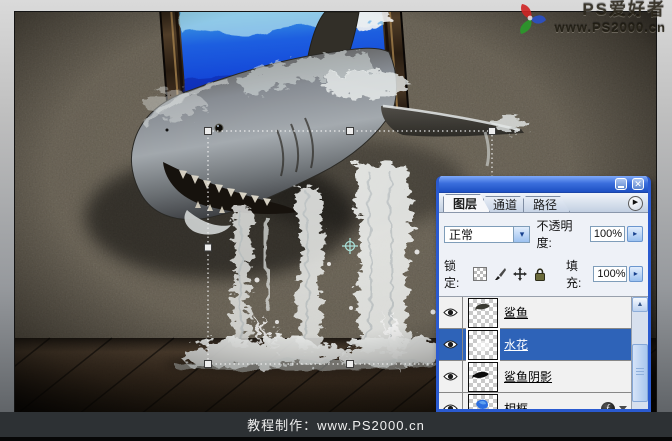 Image resolution: width=672 pixels, height=441 pixels. I want to click on opacity-popup-button: ▸, so click(635, 234).